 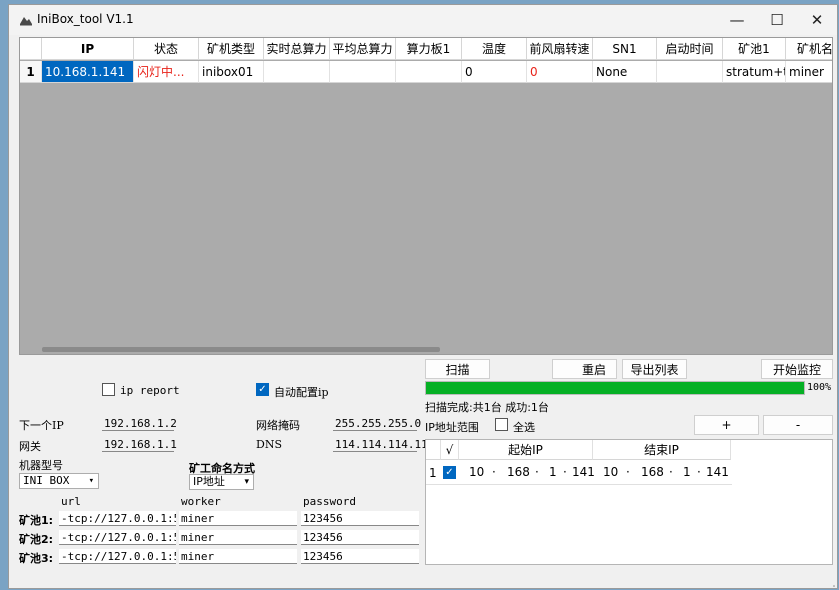 I want to click on column-header-average-hashrate: 平均总算力, so click(x=363, y=49).